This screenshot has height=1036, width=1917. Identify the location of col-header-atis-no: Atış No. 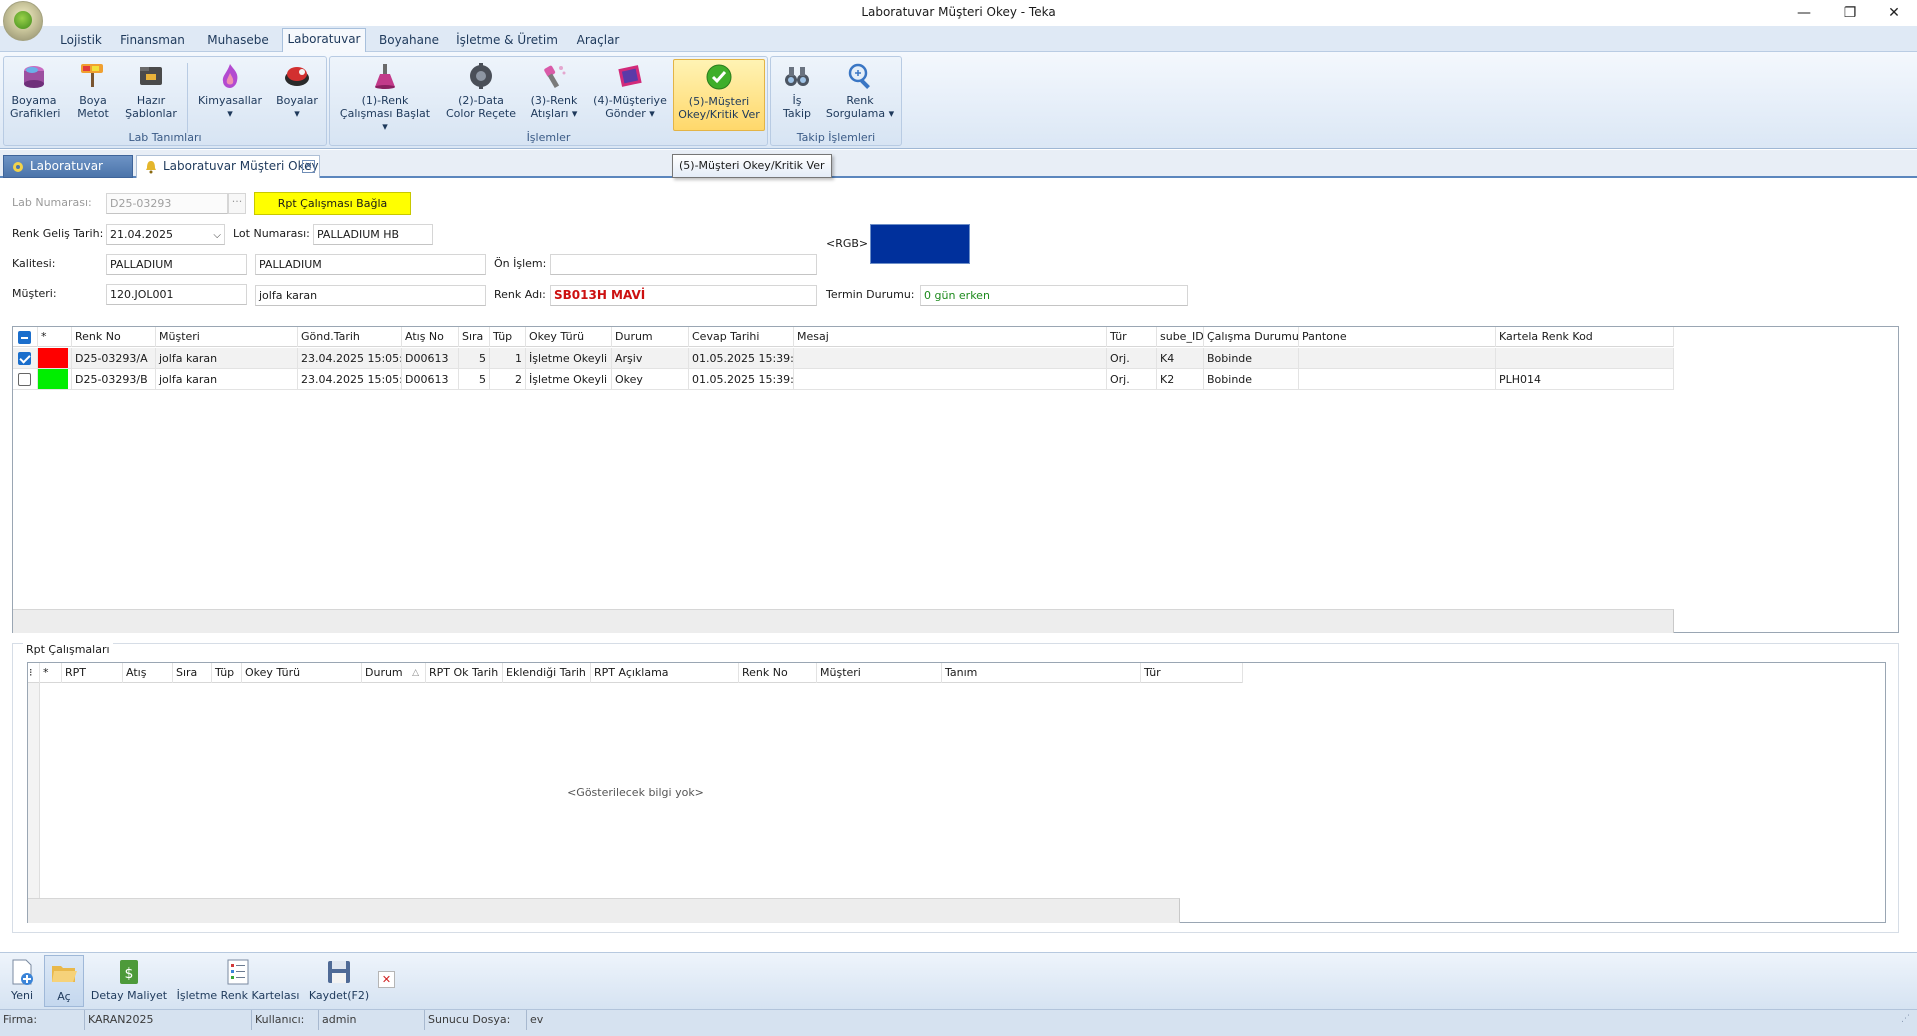
(430, 337).